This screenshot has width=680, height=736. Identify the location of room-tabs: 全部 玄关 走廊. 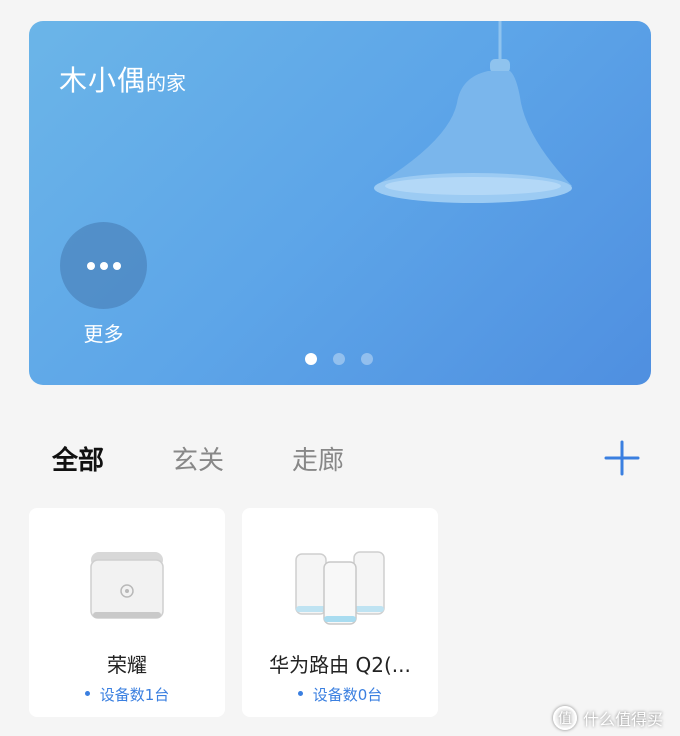
(340, 458).